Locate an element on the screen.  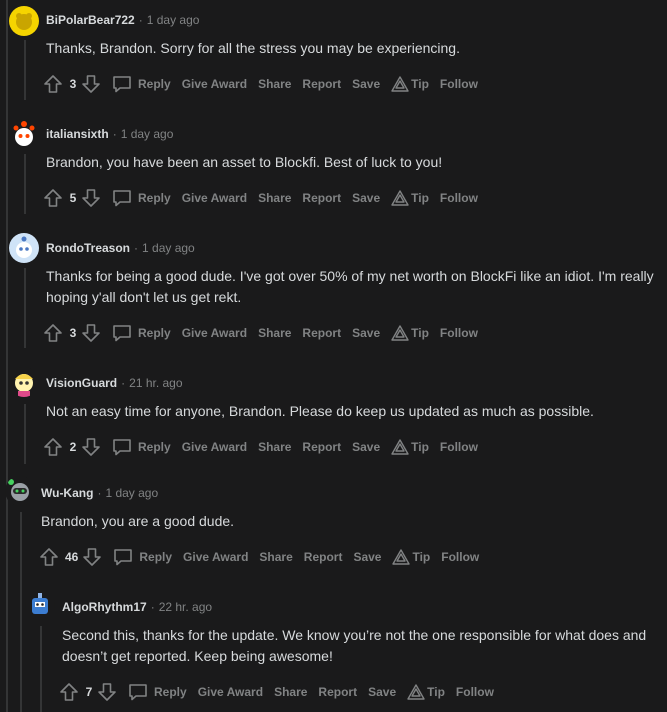
username: Wu-Kang is located at coordinates (67, 493).